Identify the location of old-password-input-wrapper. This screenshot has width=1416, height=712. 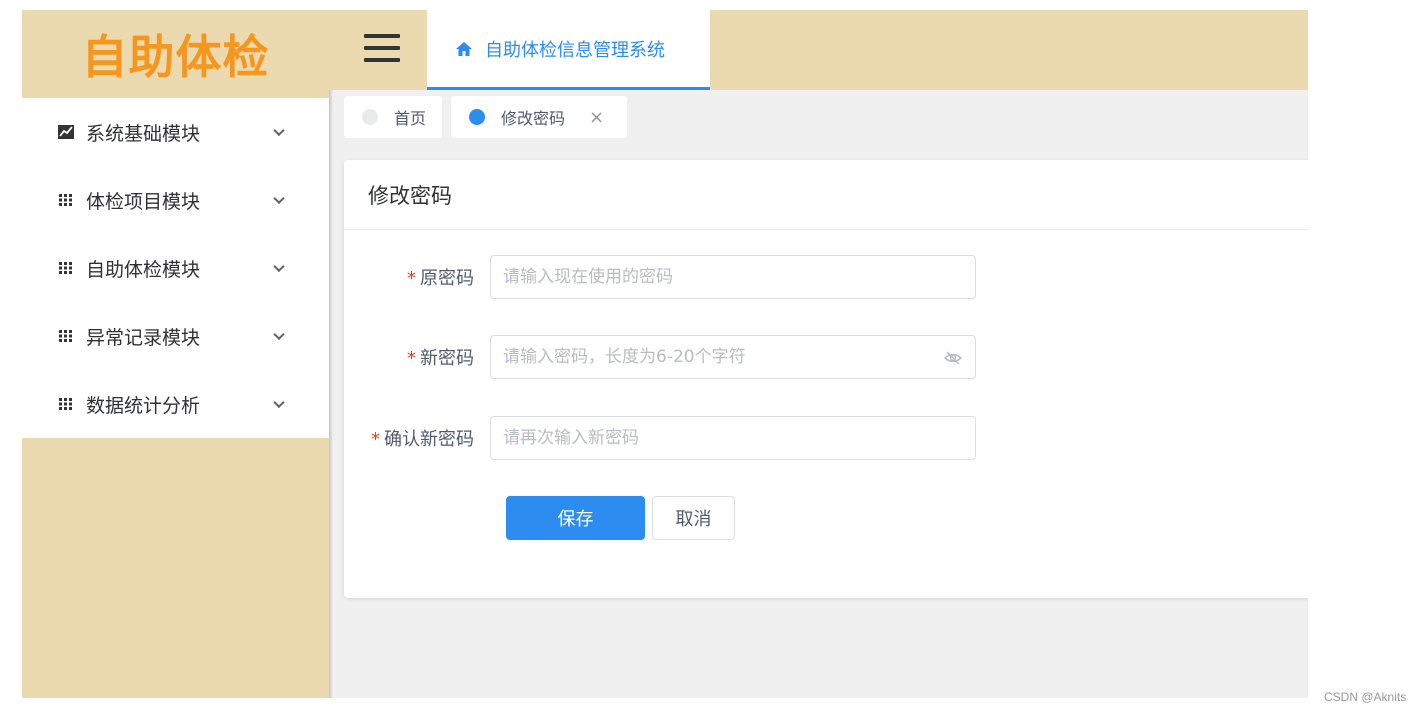
(733, 277).